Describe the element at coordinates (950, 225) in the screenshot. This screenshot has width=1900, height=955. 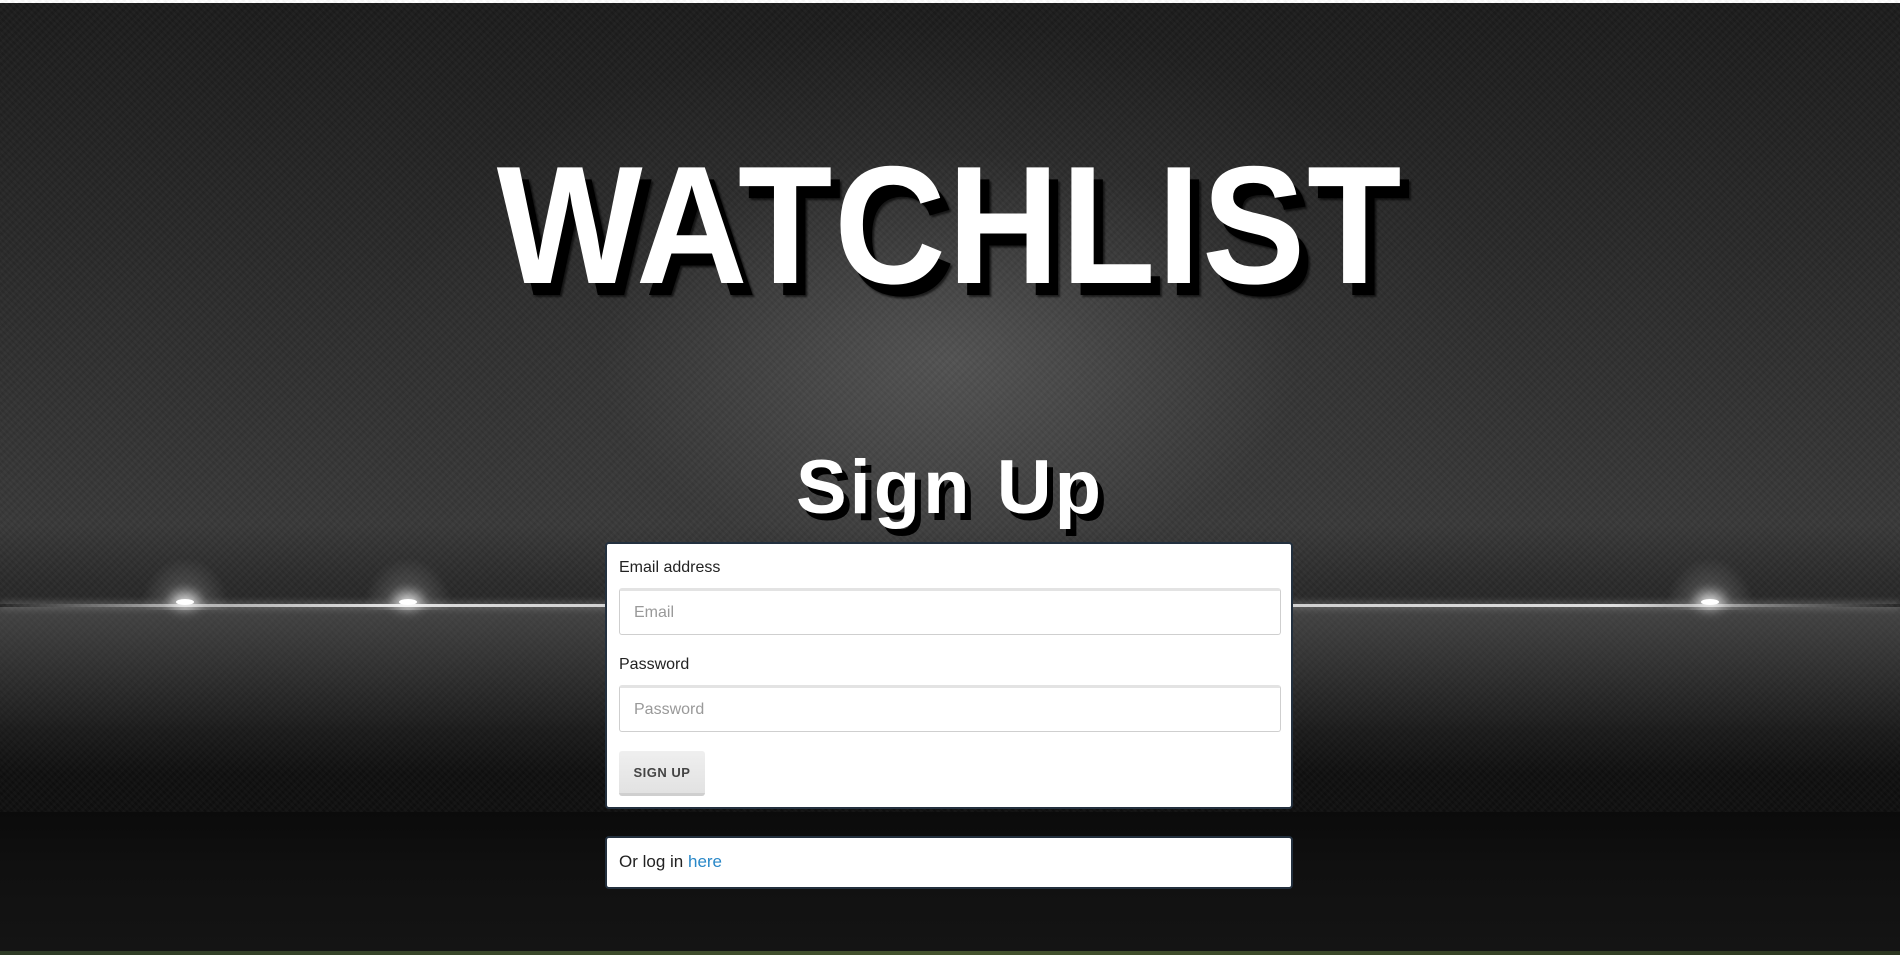
I see `app-title: WATCHLIST` at that location.